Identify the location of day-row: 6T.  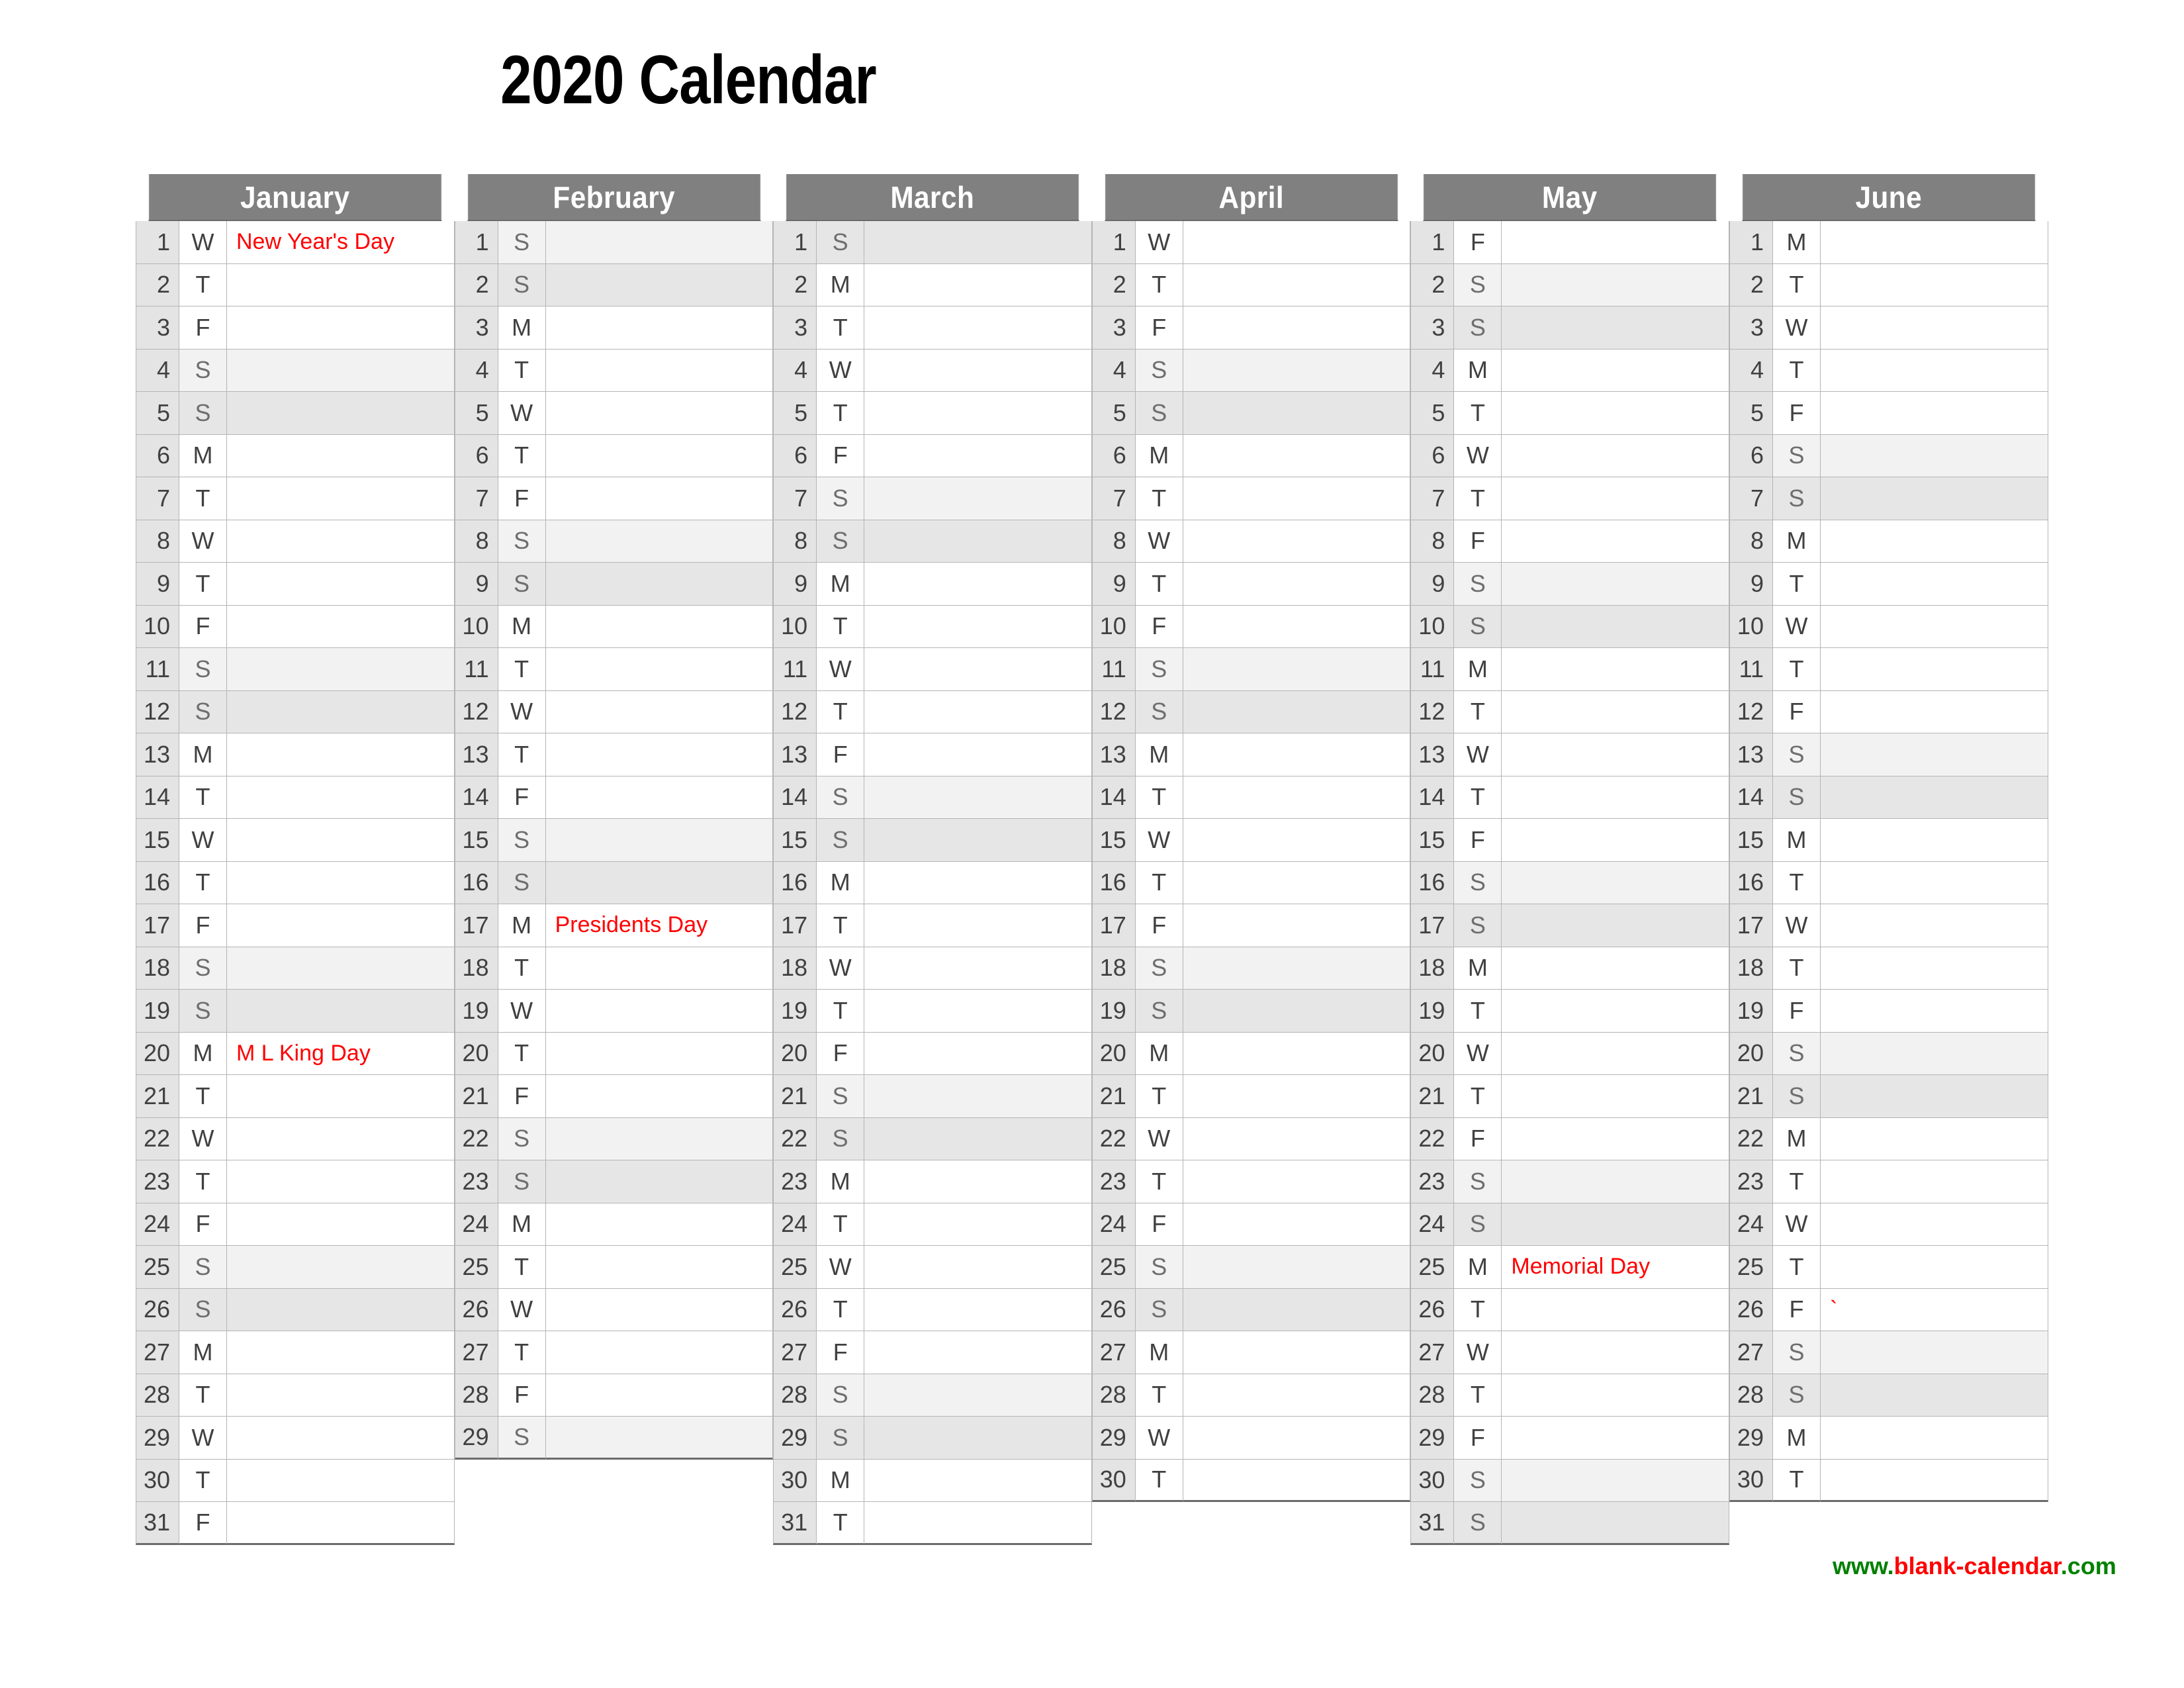
(614, 455).